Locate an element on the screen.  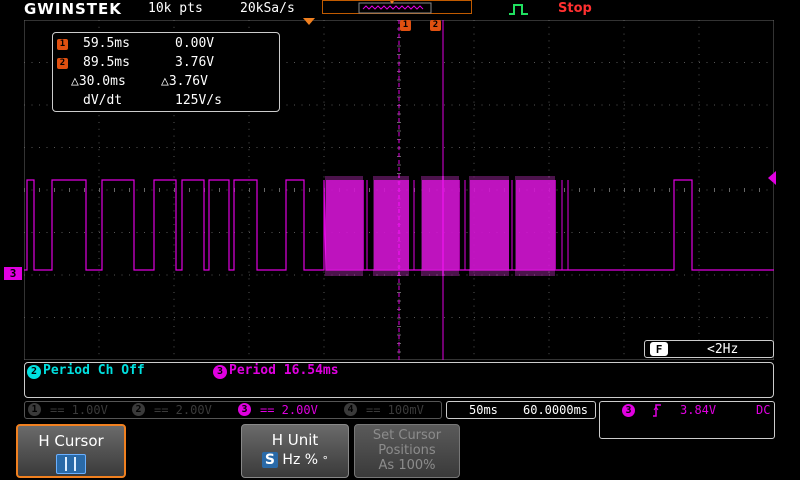
seconds-unit-badge: S is located at coordinates (269, 460).